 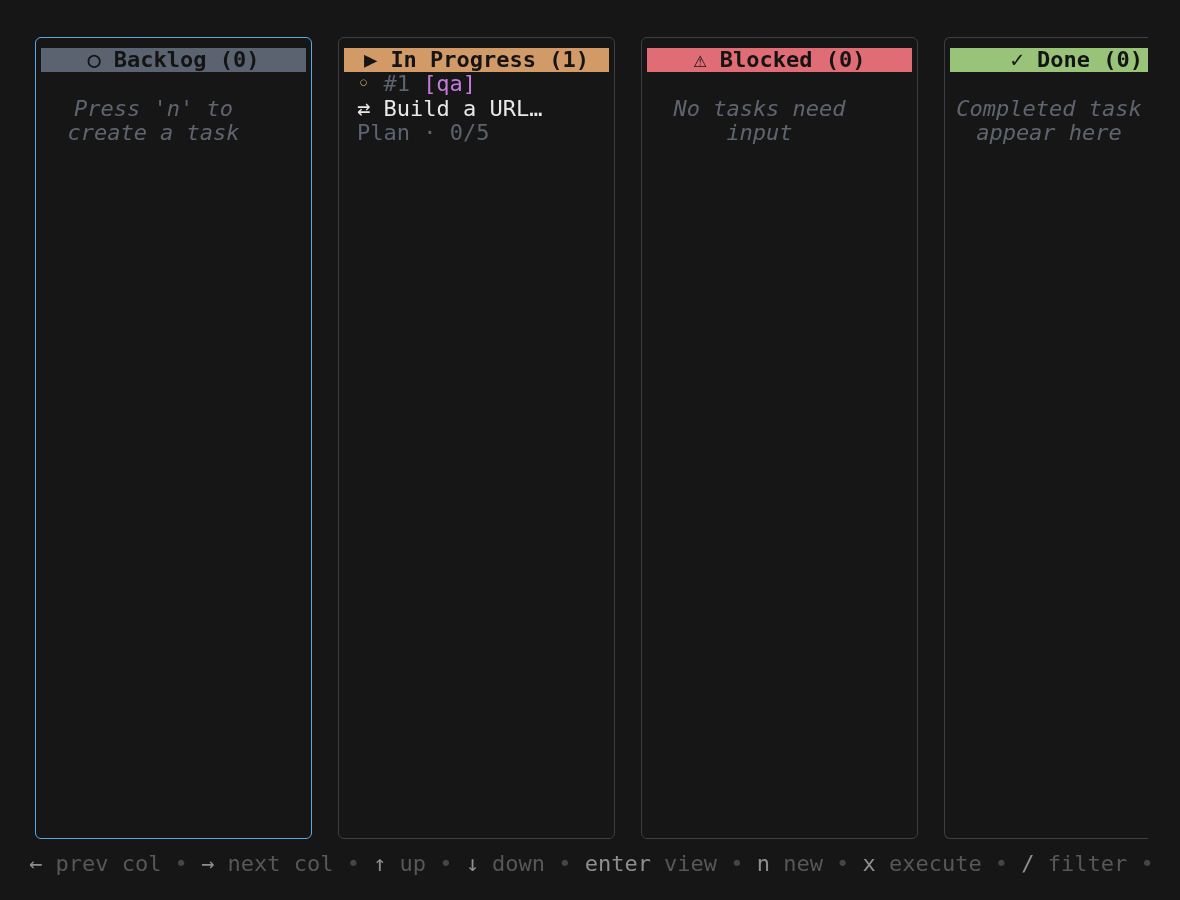 What do you see at coordinates (803, 864) in the screenshot?
I see `shortcut-label: new` at bounding box center [803, 864].